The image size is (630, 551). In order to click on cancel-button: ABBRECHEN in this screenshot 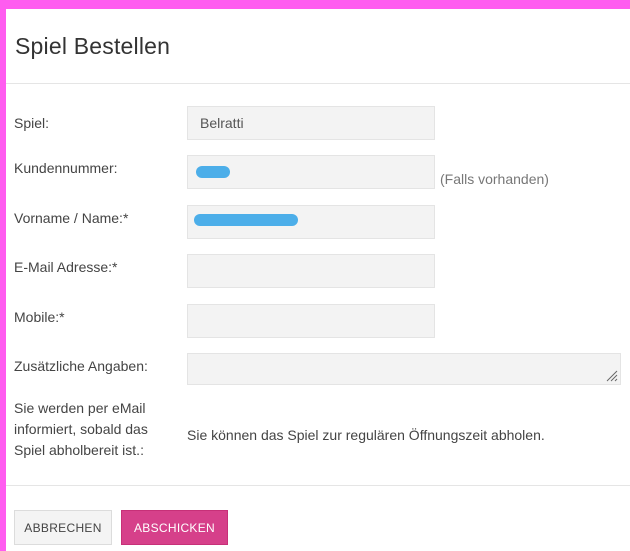, I will do `click(63, 527)`.